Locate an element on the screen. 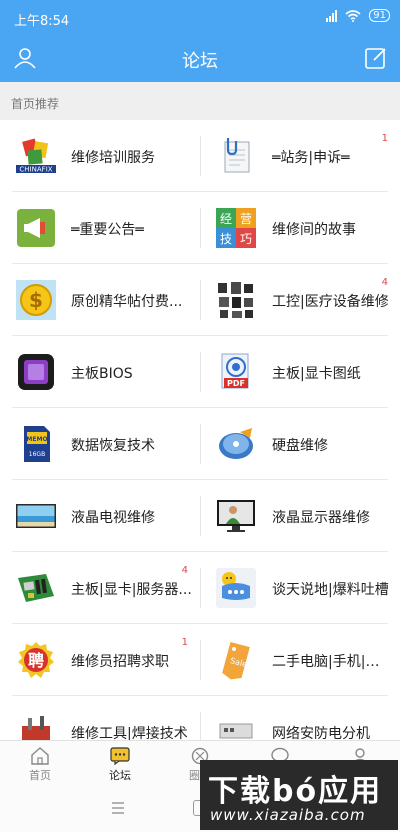  card-text: 16GB is located at coordinates (37, 454).